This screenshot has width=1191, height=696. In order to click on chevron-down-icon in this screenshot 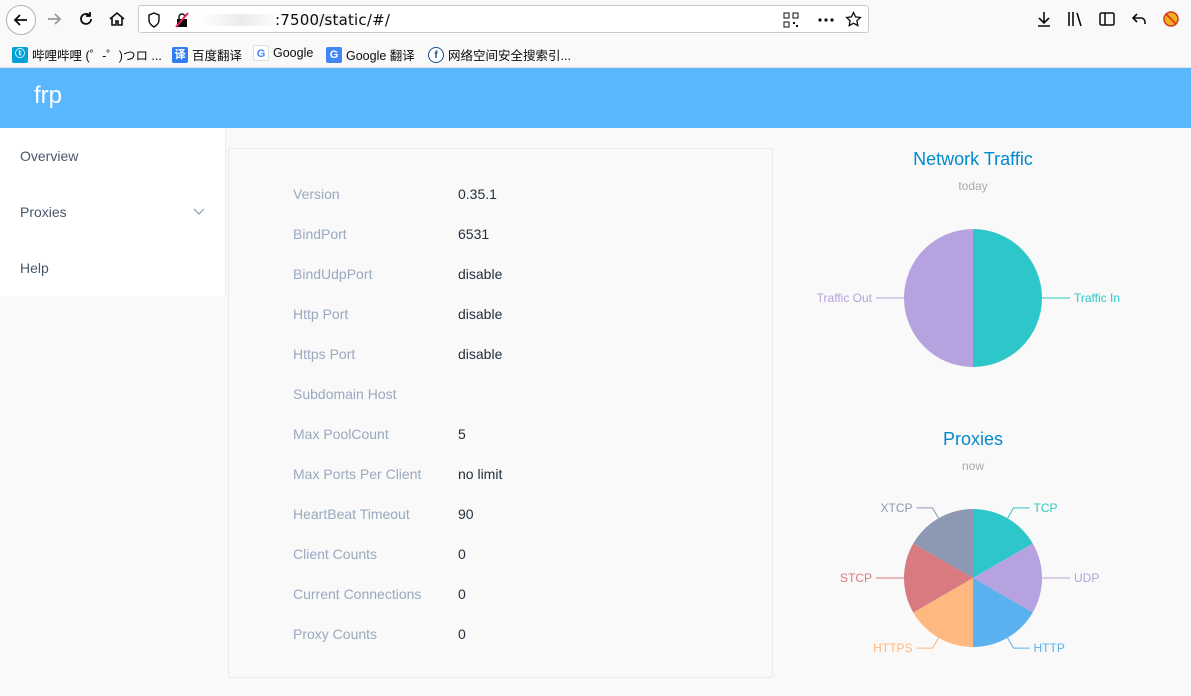, I will do `click(199, 211)`.